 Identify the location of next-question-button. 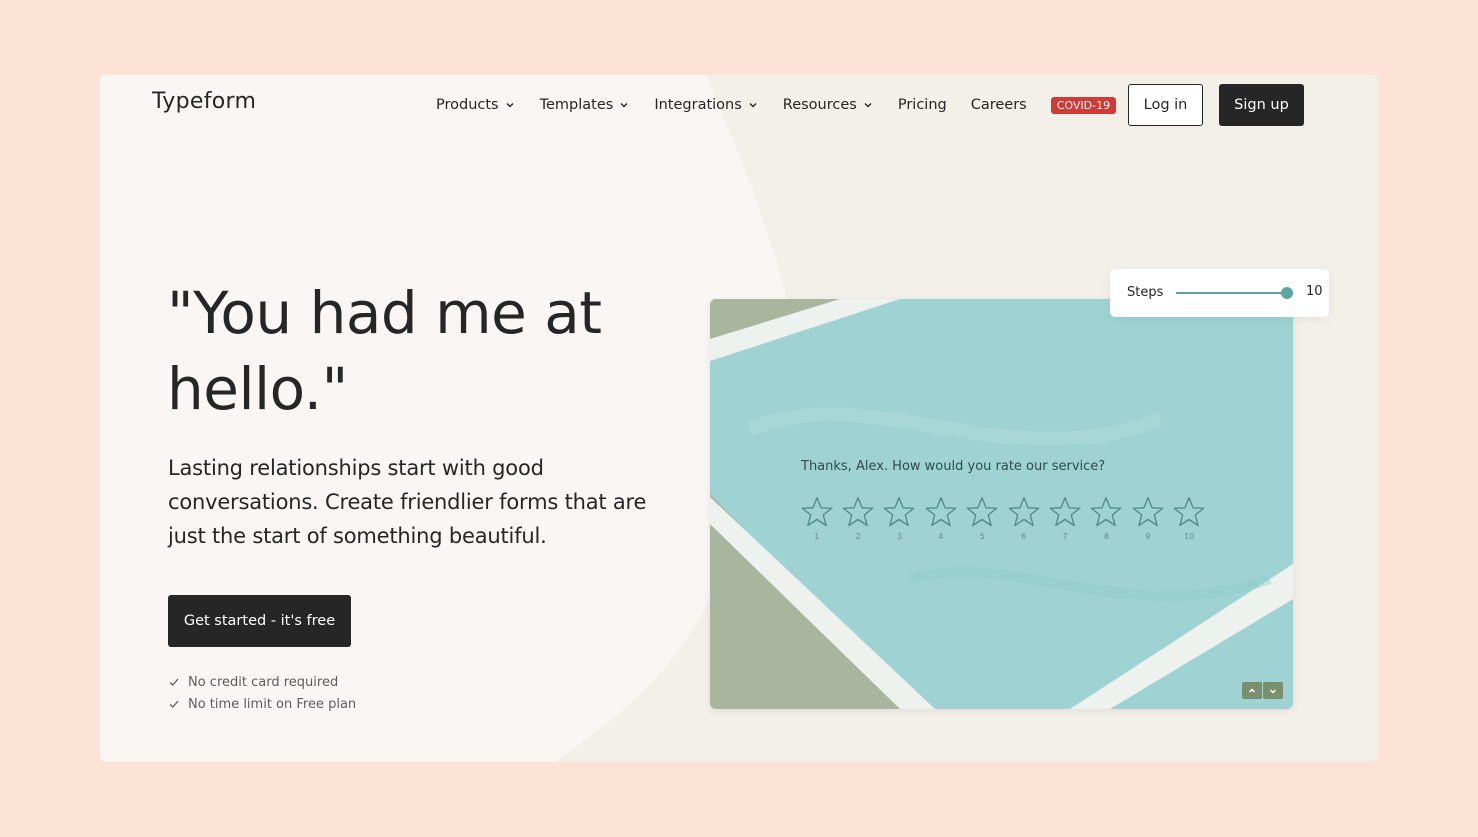
(1273, 690).